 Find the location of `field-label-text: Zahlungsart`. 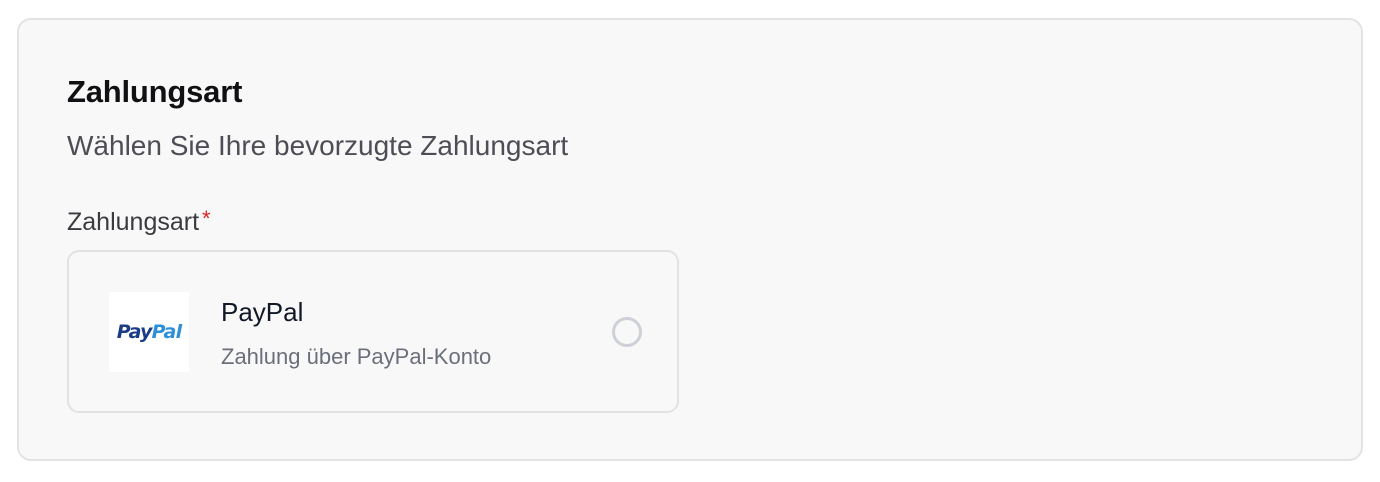

field-label-text: Zahlungsart is located at coordinates (133, 222).